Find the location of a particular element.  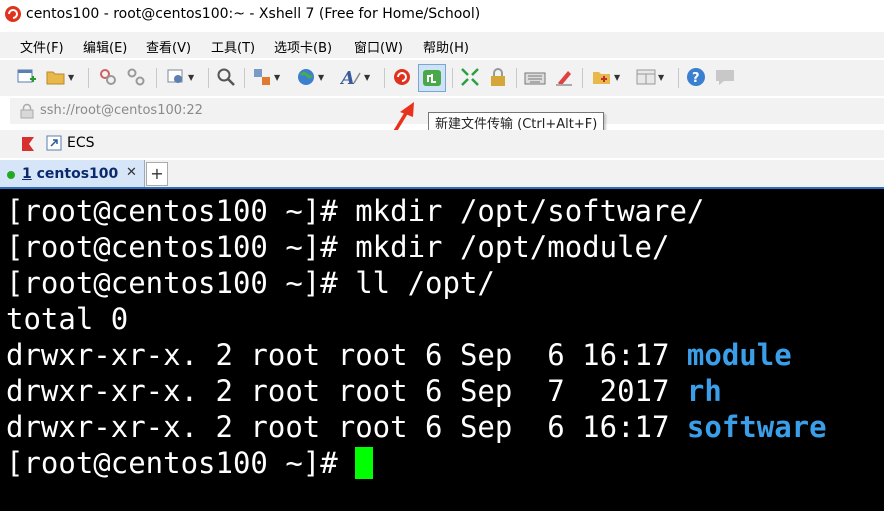

connect-button is located at coordinates (108, 77).